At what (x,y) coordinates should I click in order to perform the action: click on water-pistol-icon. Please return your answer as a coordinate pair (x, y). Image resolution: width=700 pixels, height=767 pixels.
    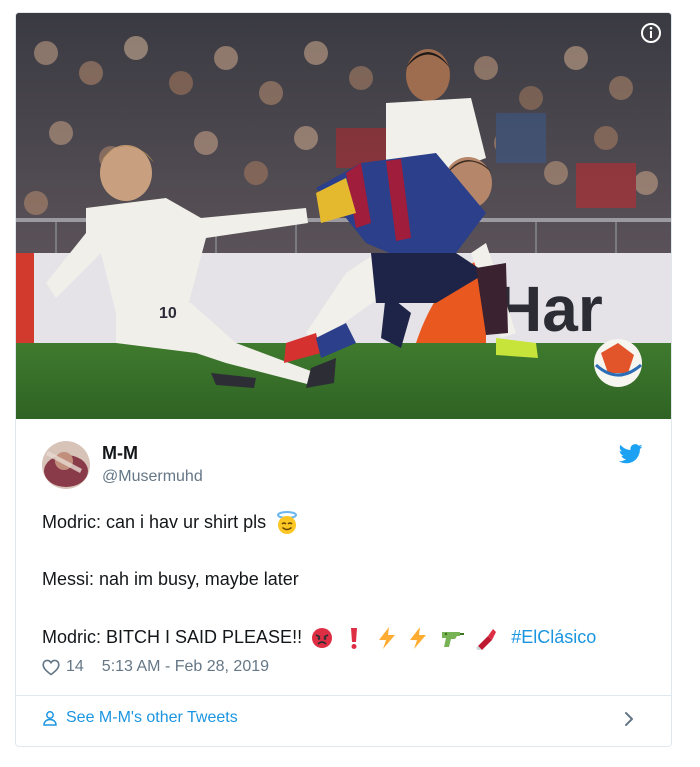
    Looking at the image, I should click on (453, 639).